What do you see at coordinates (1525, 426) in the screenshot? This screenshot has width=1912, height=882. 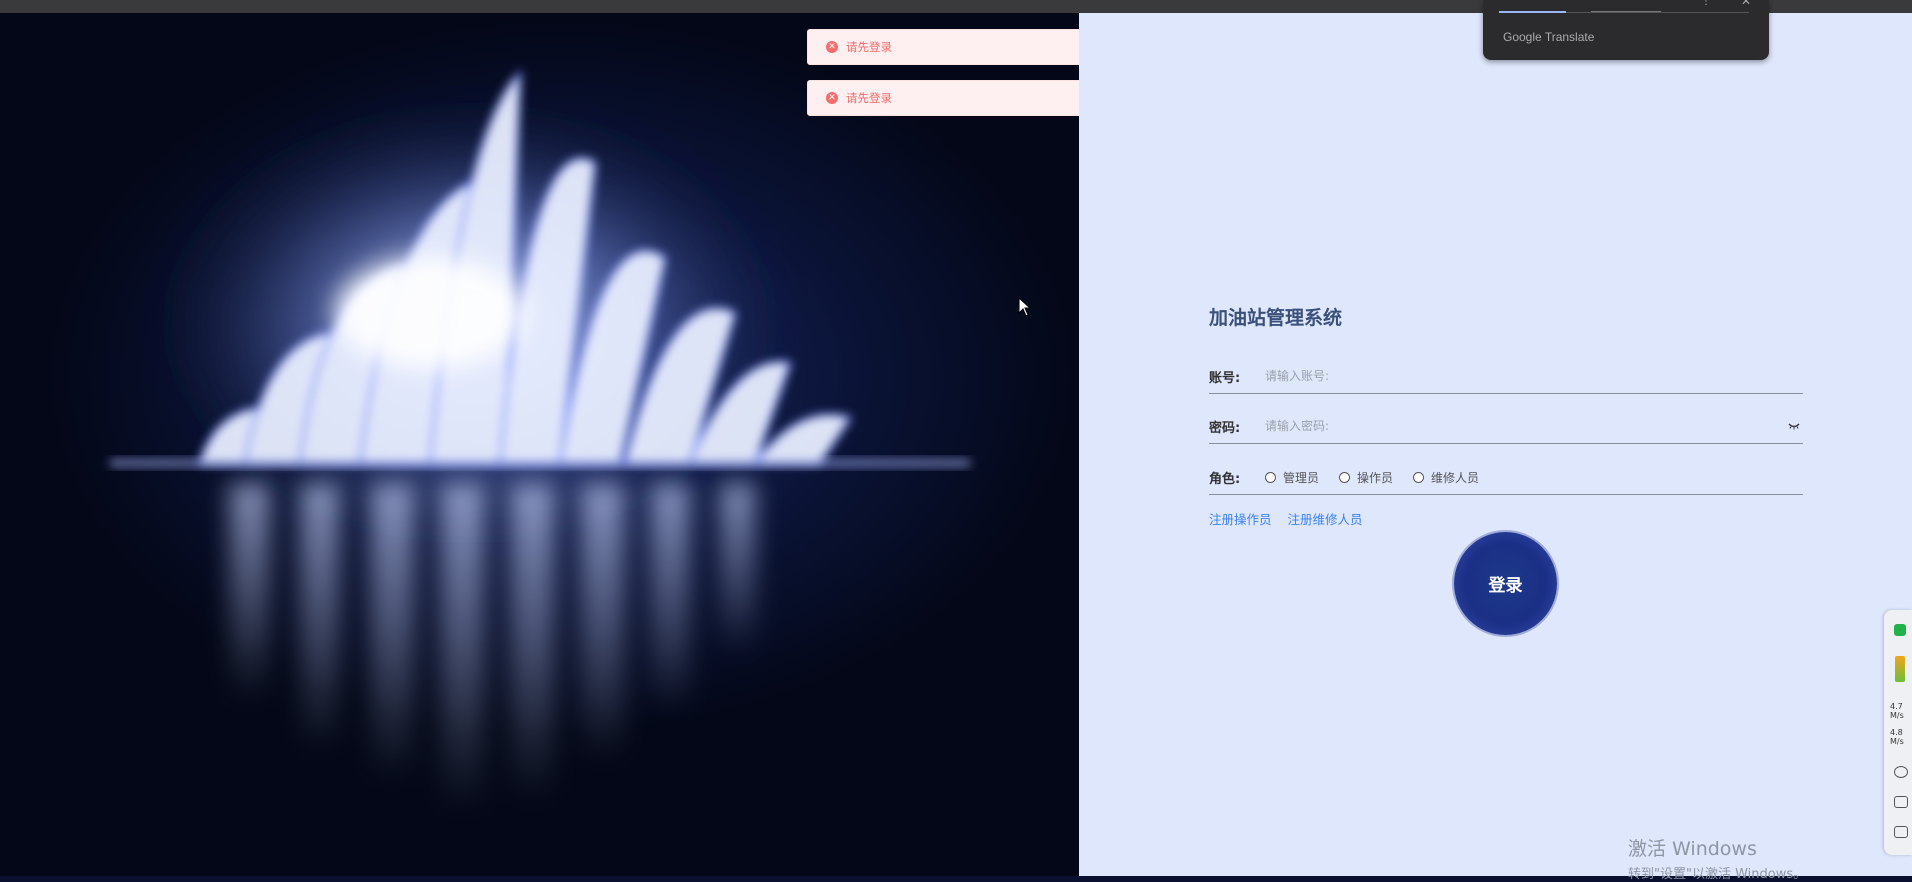 I see `password-input` at bounding box center [1525, 426].